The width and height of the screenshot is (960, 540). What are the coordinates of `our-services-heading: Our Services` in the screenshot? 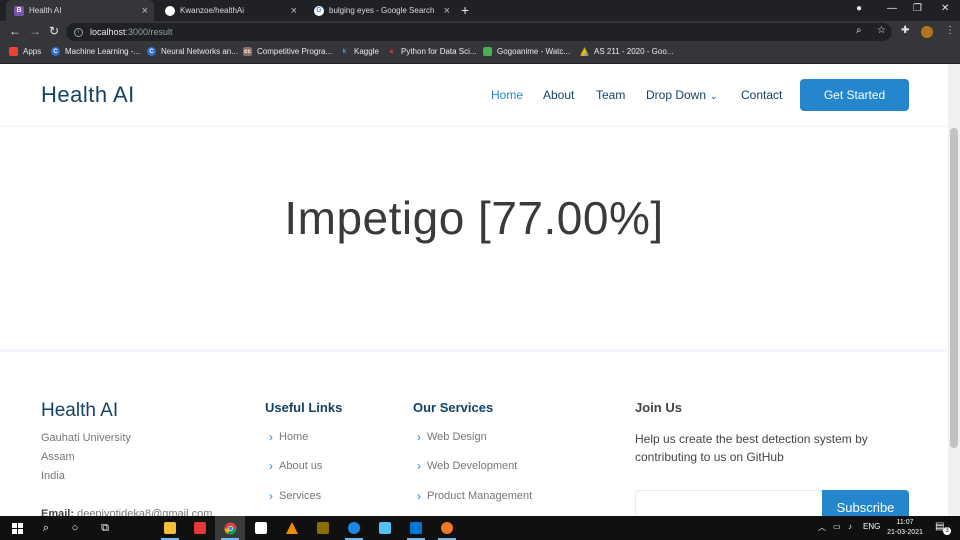 It's located at (453, 407).